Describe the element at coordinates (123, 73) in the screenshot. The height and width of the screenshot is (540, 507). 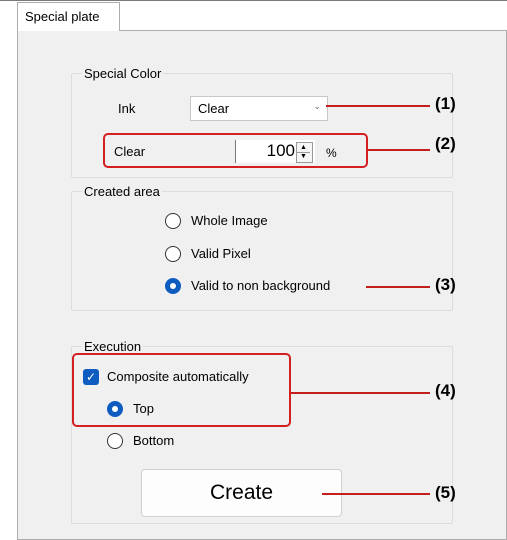
I see `special-color-legend: Special Color` at that location.